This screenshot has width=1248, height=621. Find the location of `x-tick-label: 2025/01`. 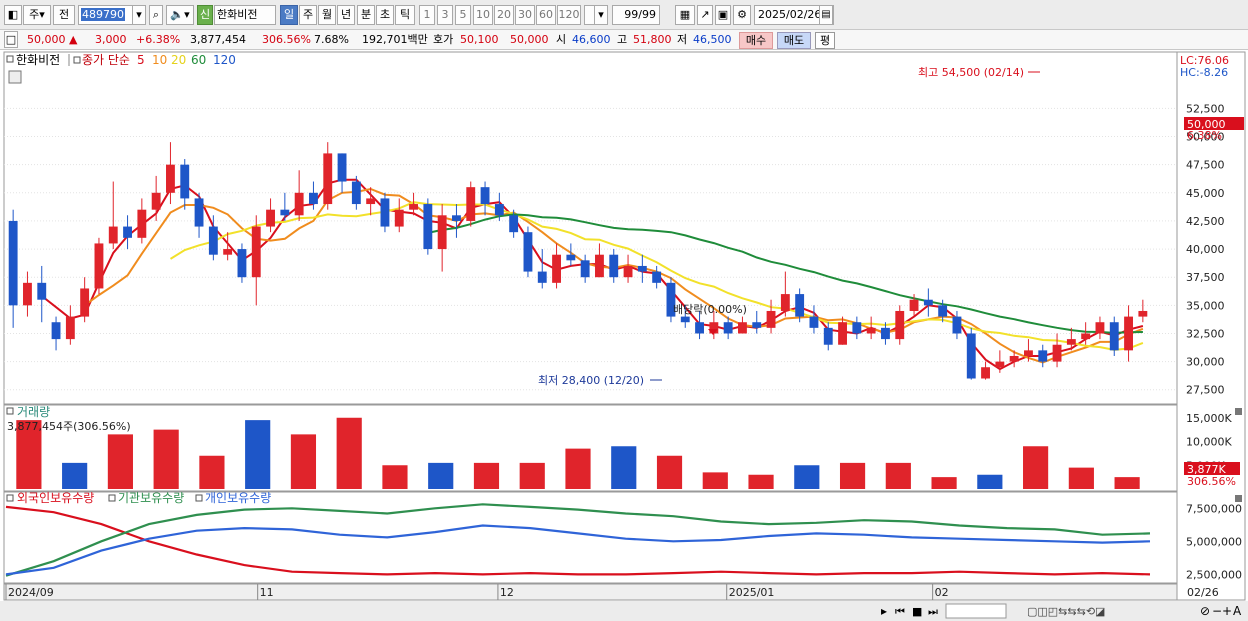

x-tick-label: 2025/01 is located at coordinates (752, 592).